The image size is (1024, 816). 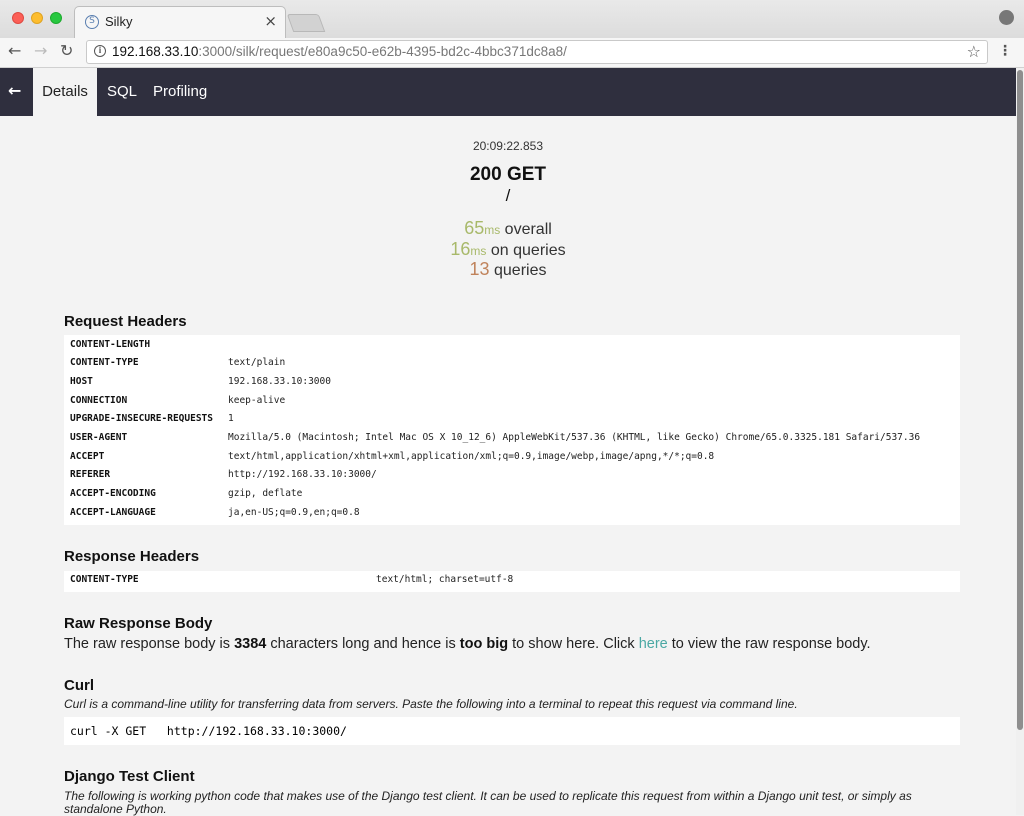 What do you see at coordinates (208, 731) in the screenshot?
I see `curl-command: curl -X GET http://192.168.33.10:3000/` at bounding box center [208, 731].